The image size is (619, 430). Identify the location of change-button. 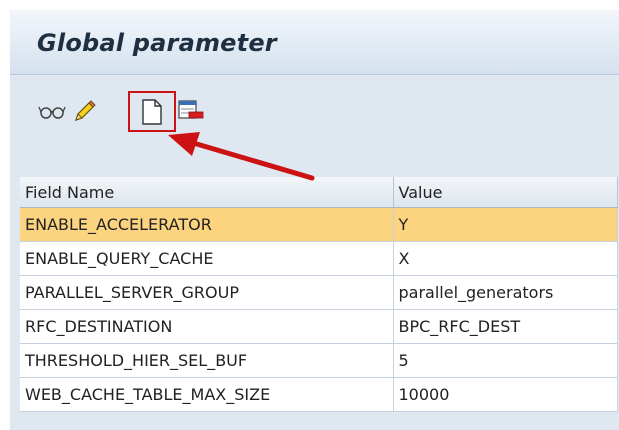
(84, 111).